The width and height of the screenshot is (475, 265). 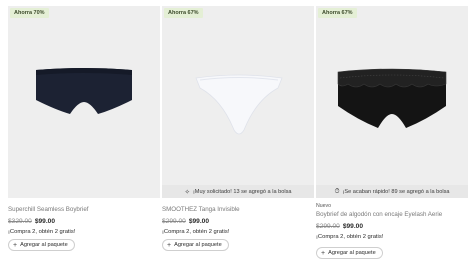 What do you see at coordinates (337, 191) in the screenshot?
I see `timer-icon: ⏱` at bounding box center [337, 191].